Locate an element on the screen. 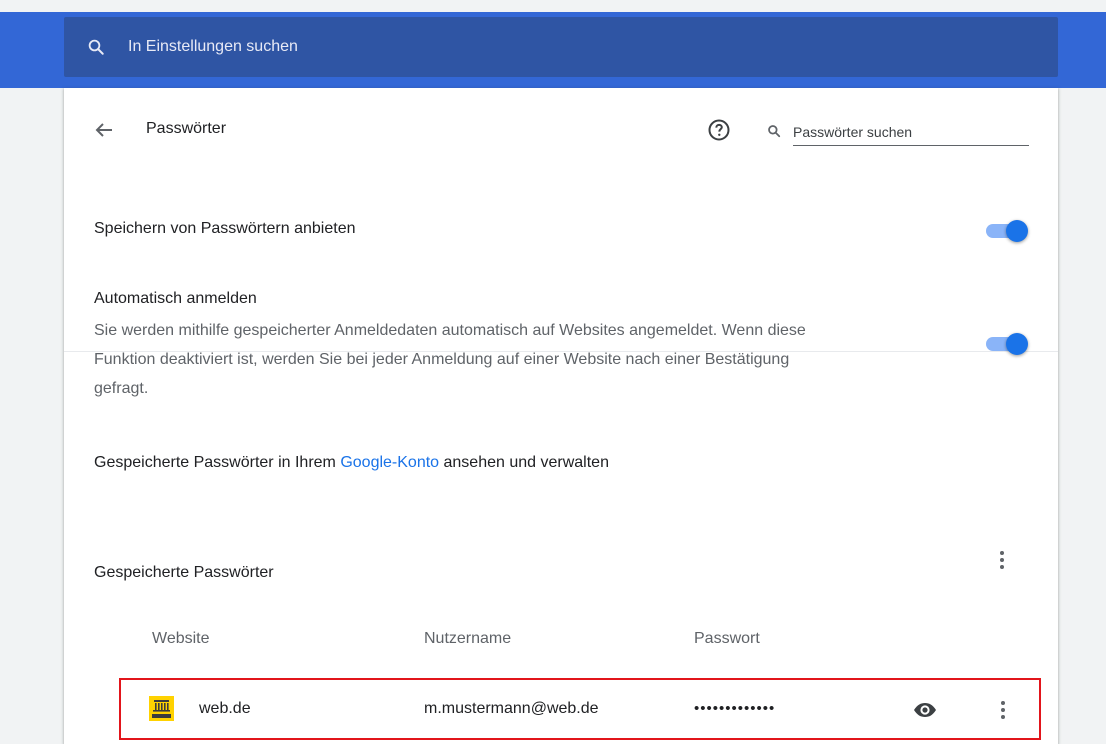 The width and height of the screenshot is (1106, 744). row-website: web.de is located at coordinates (225, 708).